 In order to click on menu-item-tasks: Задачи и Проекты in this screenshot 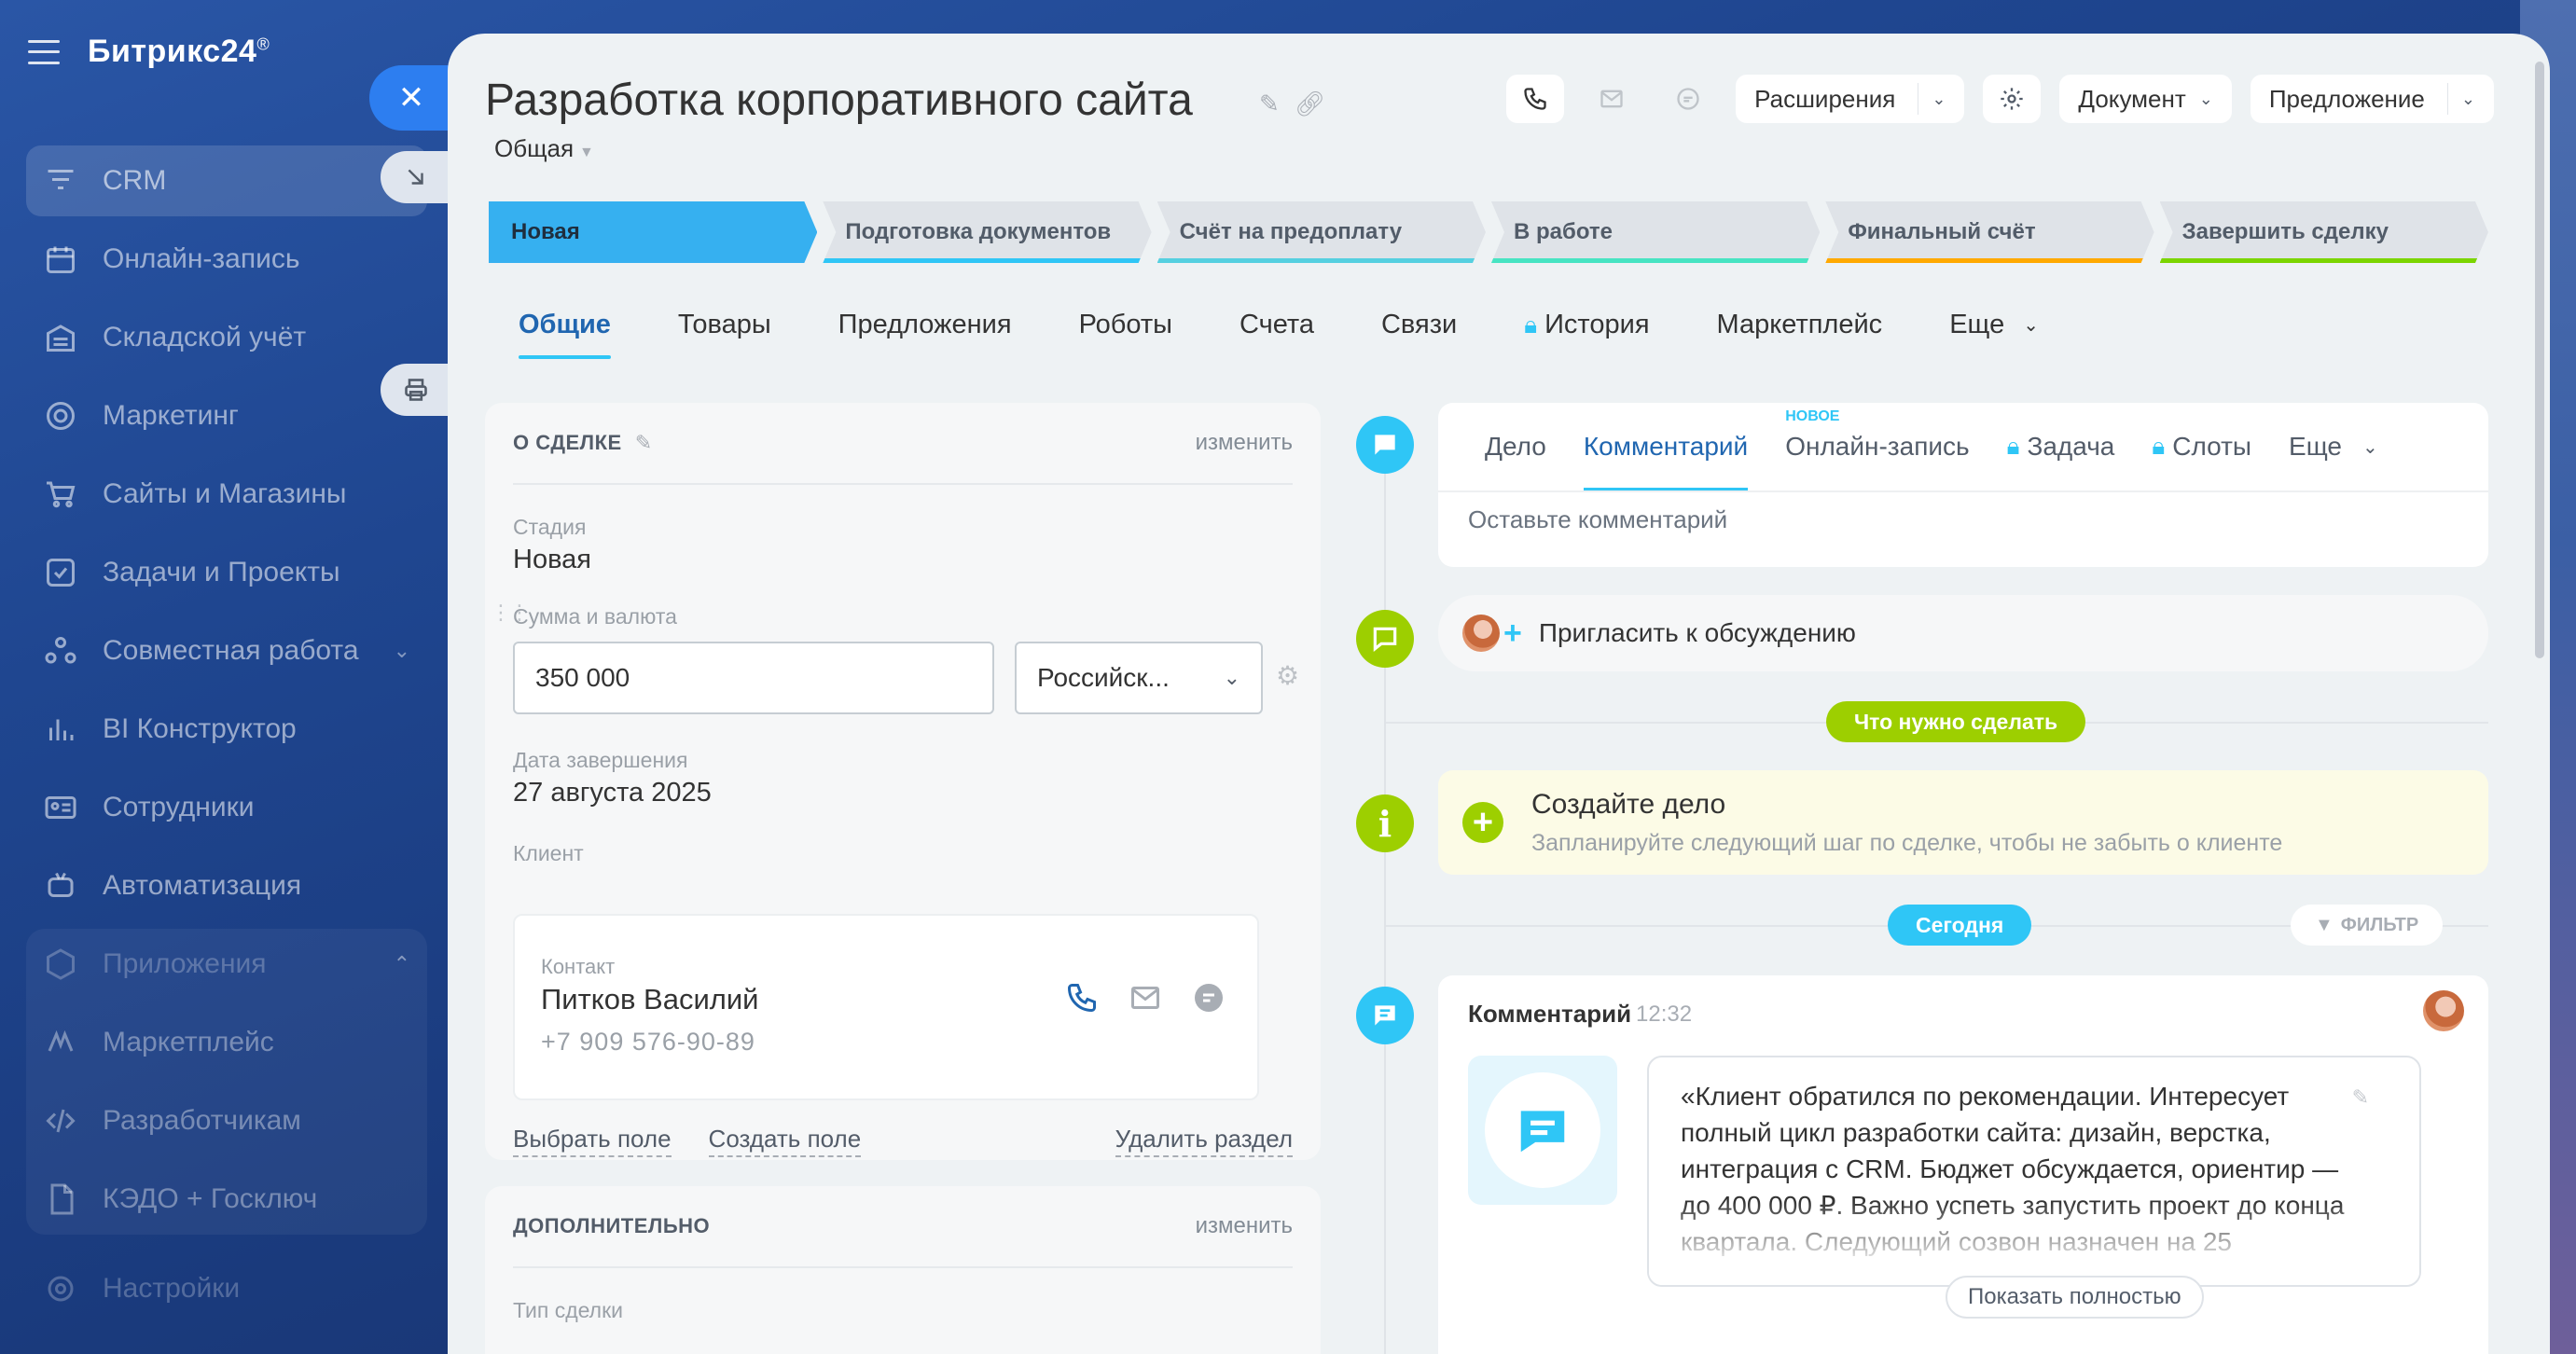, I will do `click(226, 572)`.